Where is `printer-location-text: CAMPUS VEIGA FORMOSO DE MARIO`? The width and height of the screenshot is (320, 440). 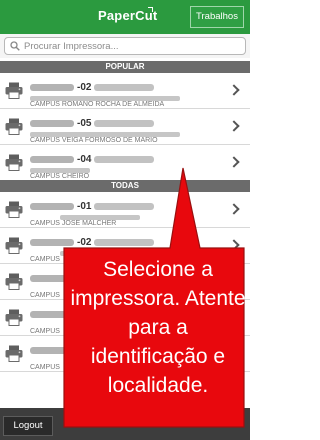
printer-location-text: CAMPUS VEIGA FORMOSO DE MARIO is located at coordinates (94, 140).